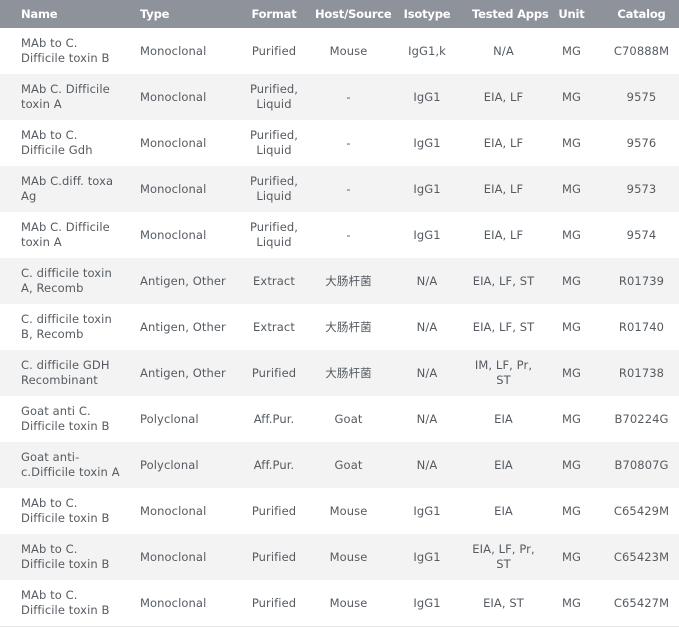 This screenshot has width=679, height=628. Describe the element at coordinates (169, 418) in the screenshot. I see `cell-type: Polyclonal` at that location.